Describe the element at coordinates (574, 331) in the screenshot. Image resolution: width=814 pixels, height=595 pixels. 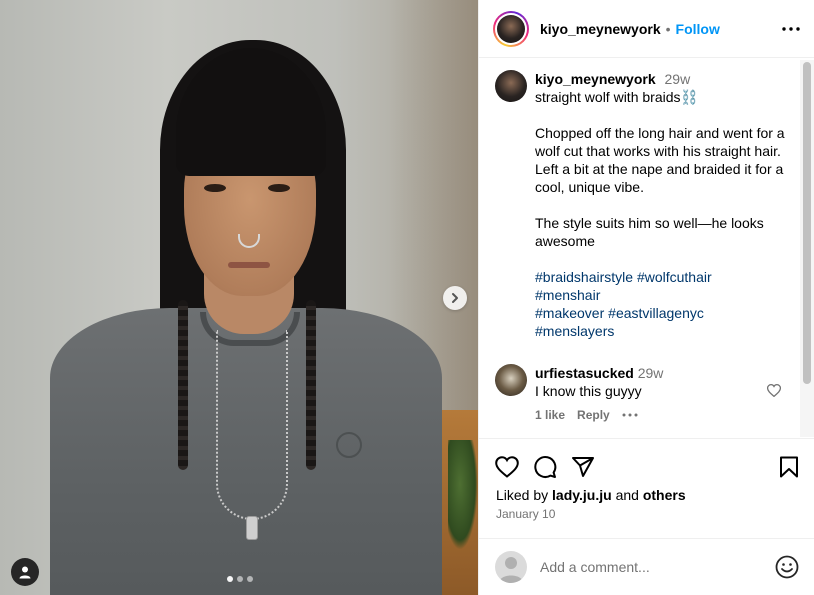
I see `hashtag-link: #menslayers` at that location.